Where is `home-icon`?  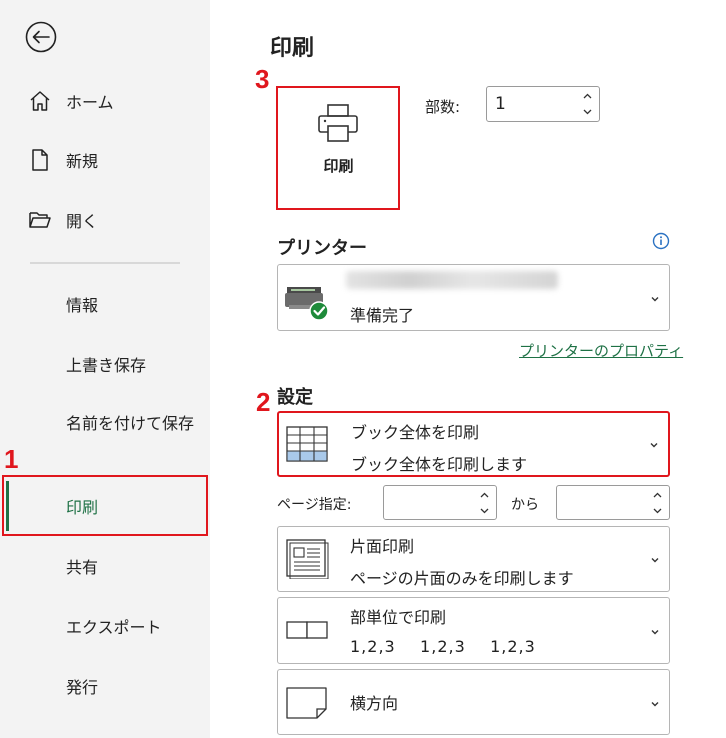 home-icon is located at coordinates (40, 101).